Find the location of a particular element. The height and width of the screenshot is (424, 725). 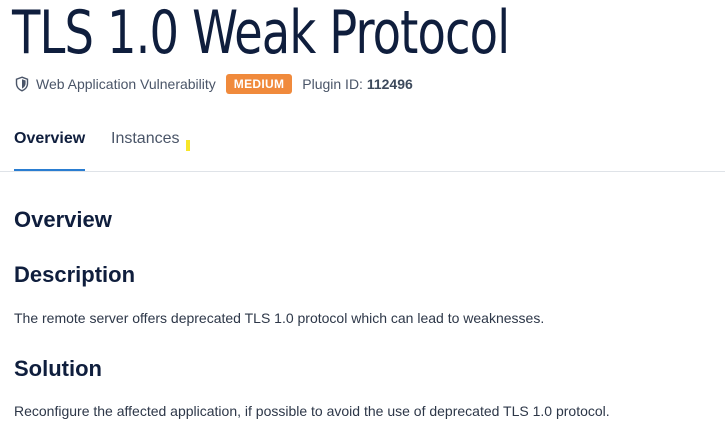

category-label: Web Application Vulnerability is located at coordinates (126, 84).